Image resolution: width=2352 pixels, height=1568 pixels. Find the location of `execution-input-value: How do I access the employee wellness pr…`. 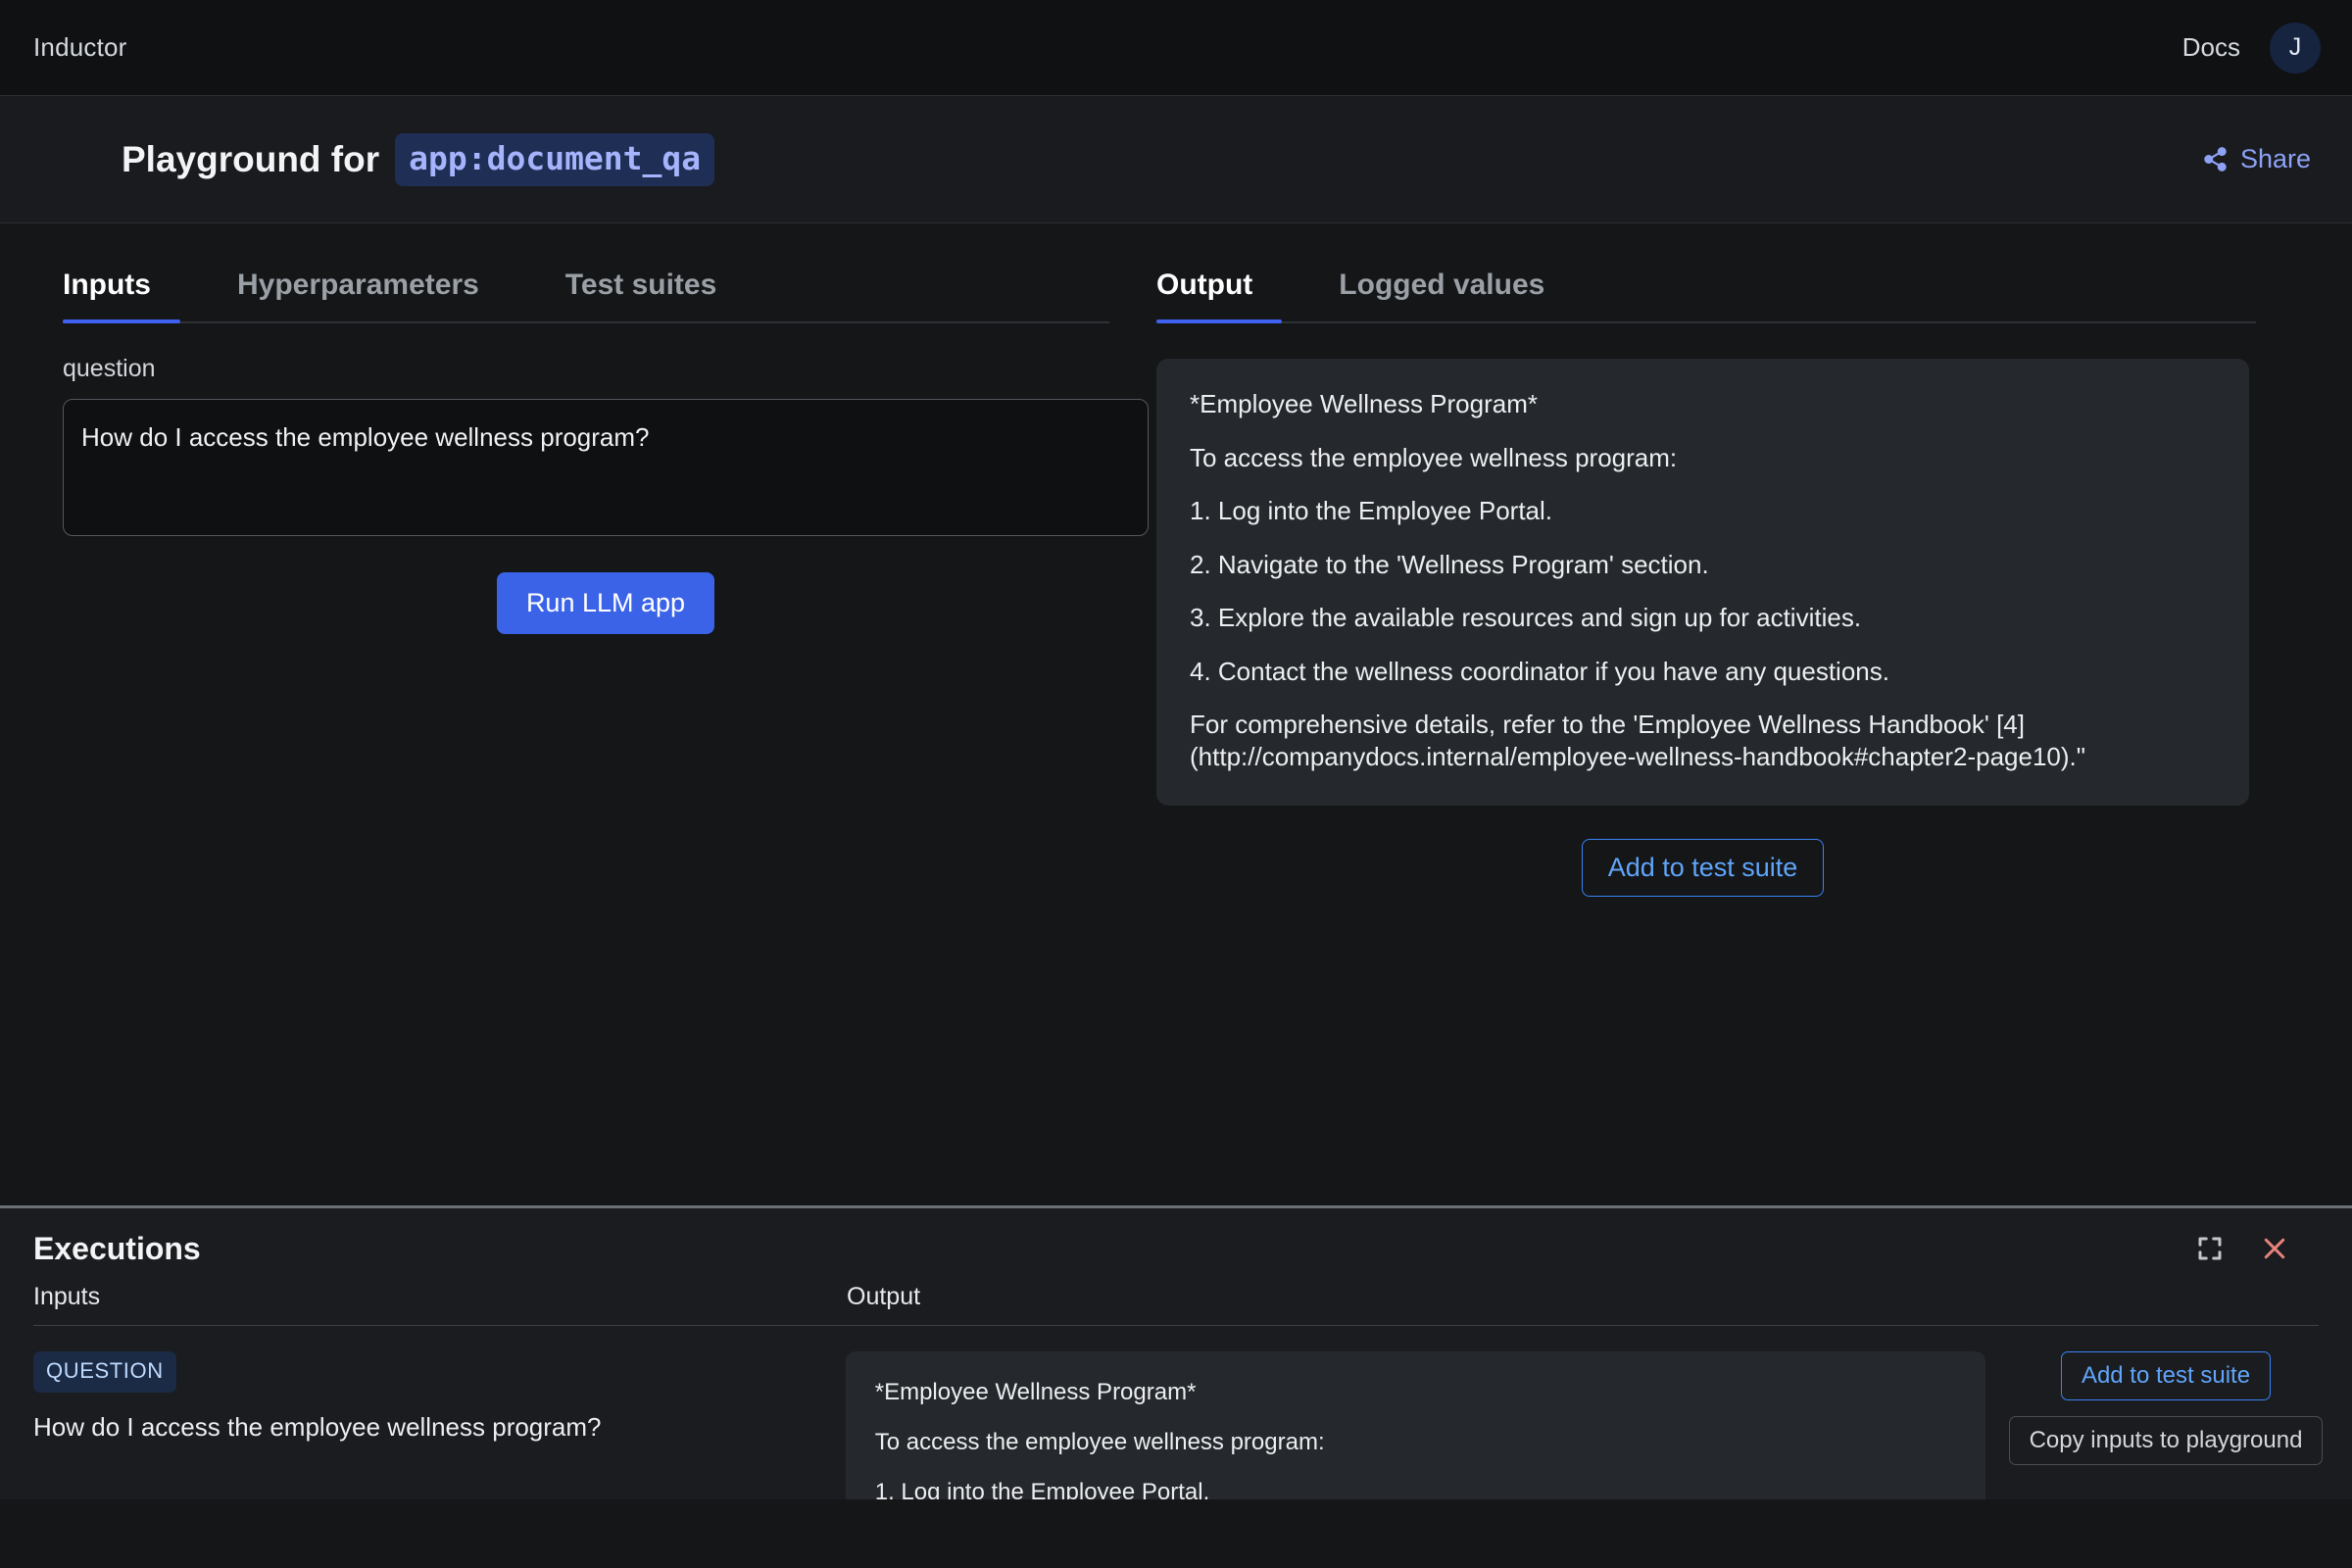

execution-input-value: How do I access the employee wellness pr… is located at coordinates (317, 1427).